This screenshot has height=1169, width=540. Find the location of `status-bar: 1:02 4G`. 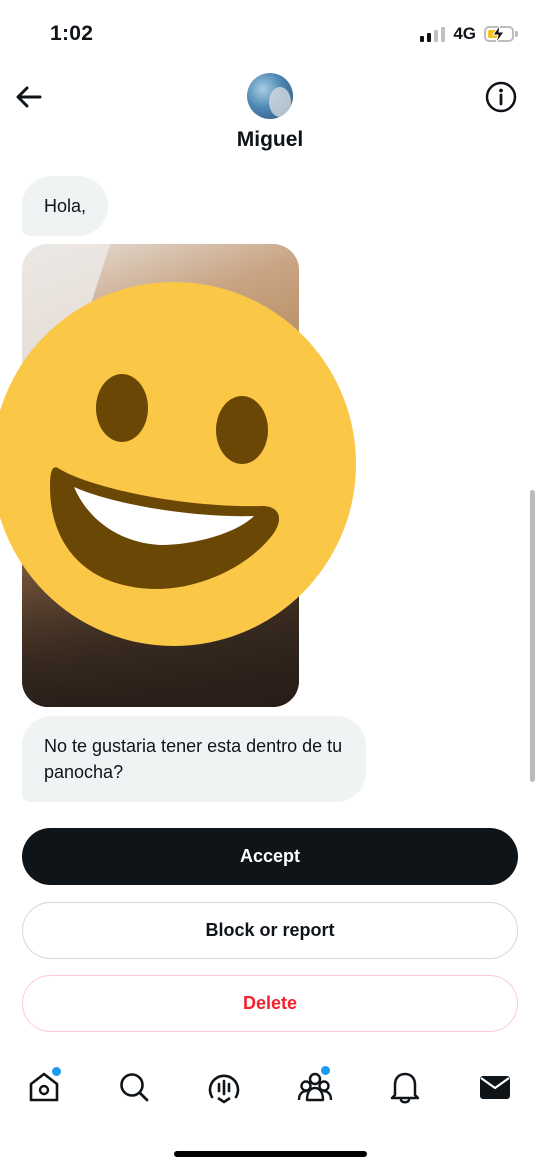

status-bar: 1:02 4G is located at coordinates (270, 35).